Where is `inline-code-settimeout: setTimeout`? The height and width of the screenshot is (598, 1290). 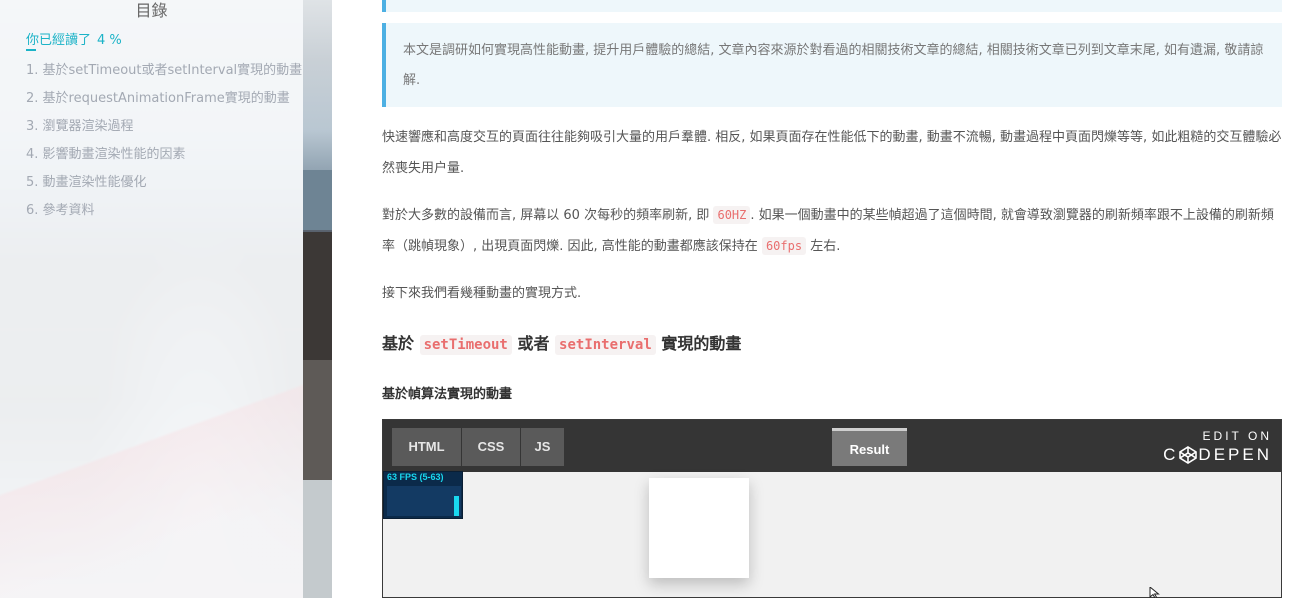
inline-code-settimeout: setTimeout is located at coordinates (465, 345).